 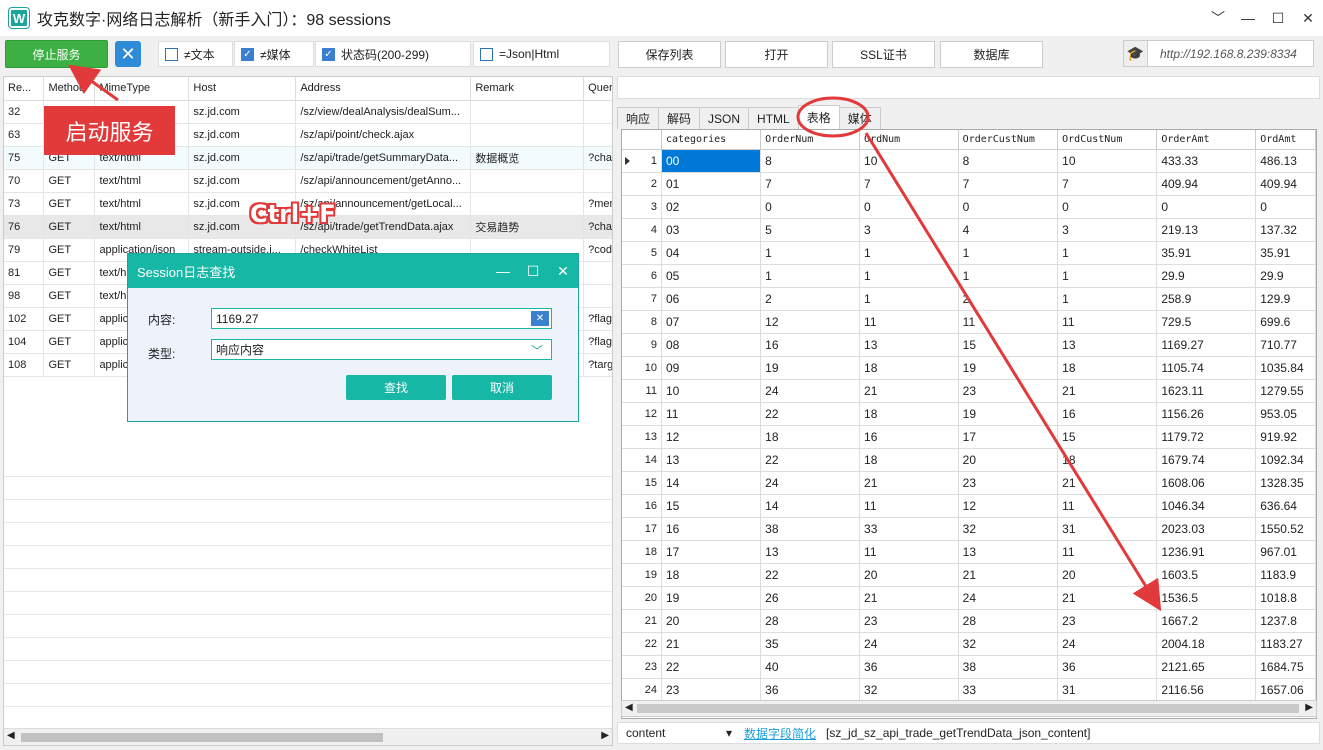 What do you see at coordinates (909, 230) in the screenshot?
I see `grid-cell: 3` at bounding box center [909, 230].